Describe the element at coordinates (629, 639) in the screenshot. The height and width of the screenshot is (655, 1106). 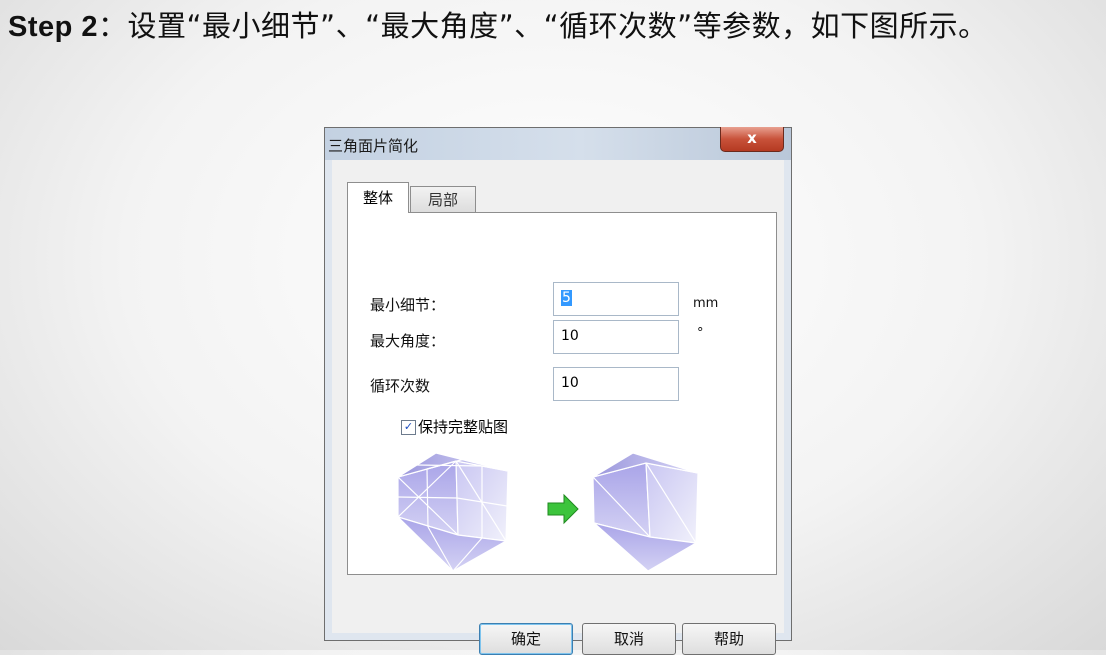
I see `cancel-button: 取消` at that location.